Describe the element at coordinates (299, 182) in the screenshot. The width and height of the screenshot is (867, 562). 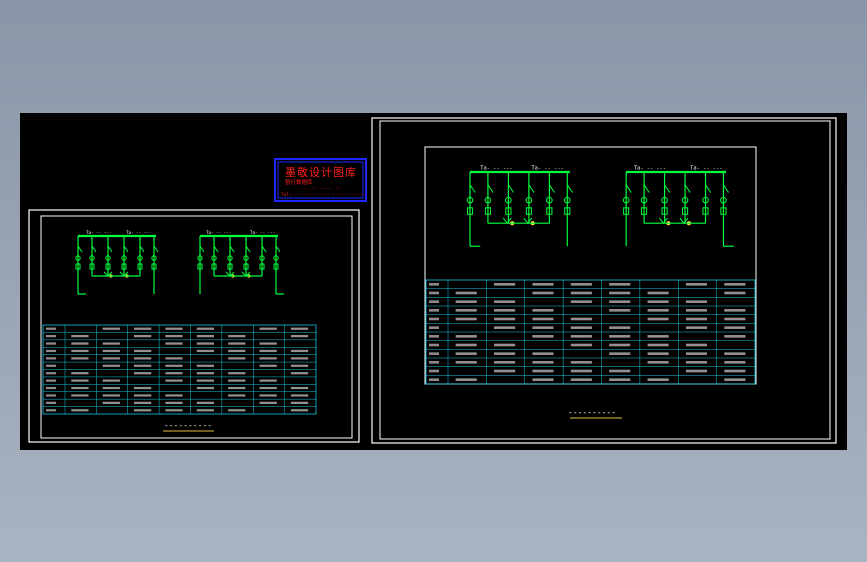
I see `stamp-line2: 暂行数据库` at that location.